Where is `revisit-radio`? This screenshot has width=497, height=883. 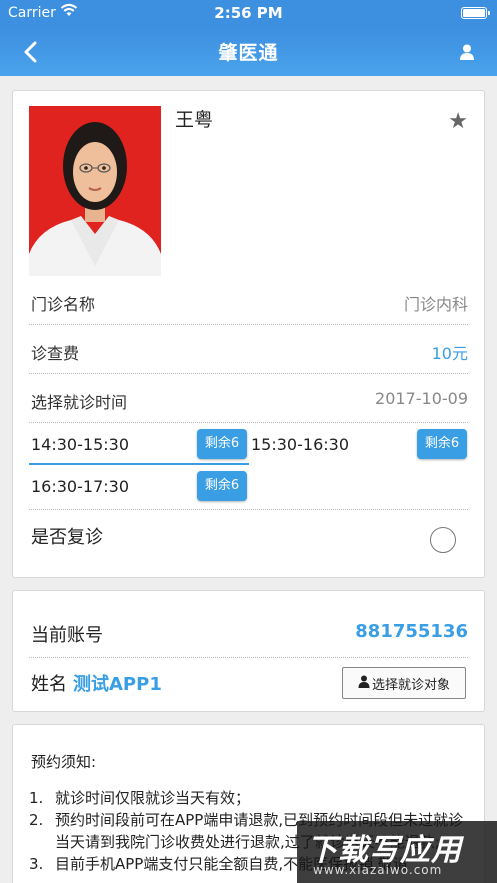 revisit-radio is located at coordinates (443, 540).